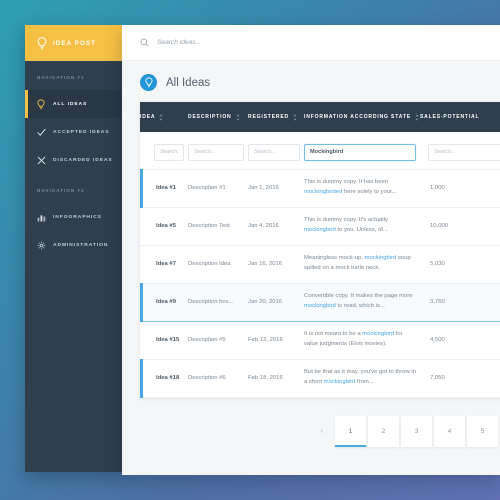 The height and width of the screenshot is (500, 500). I want to click on sidebar-item-all-ideas: ALL IDEAS, so click(73, 104).